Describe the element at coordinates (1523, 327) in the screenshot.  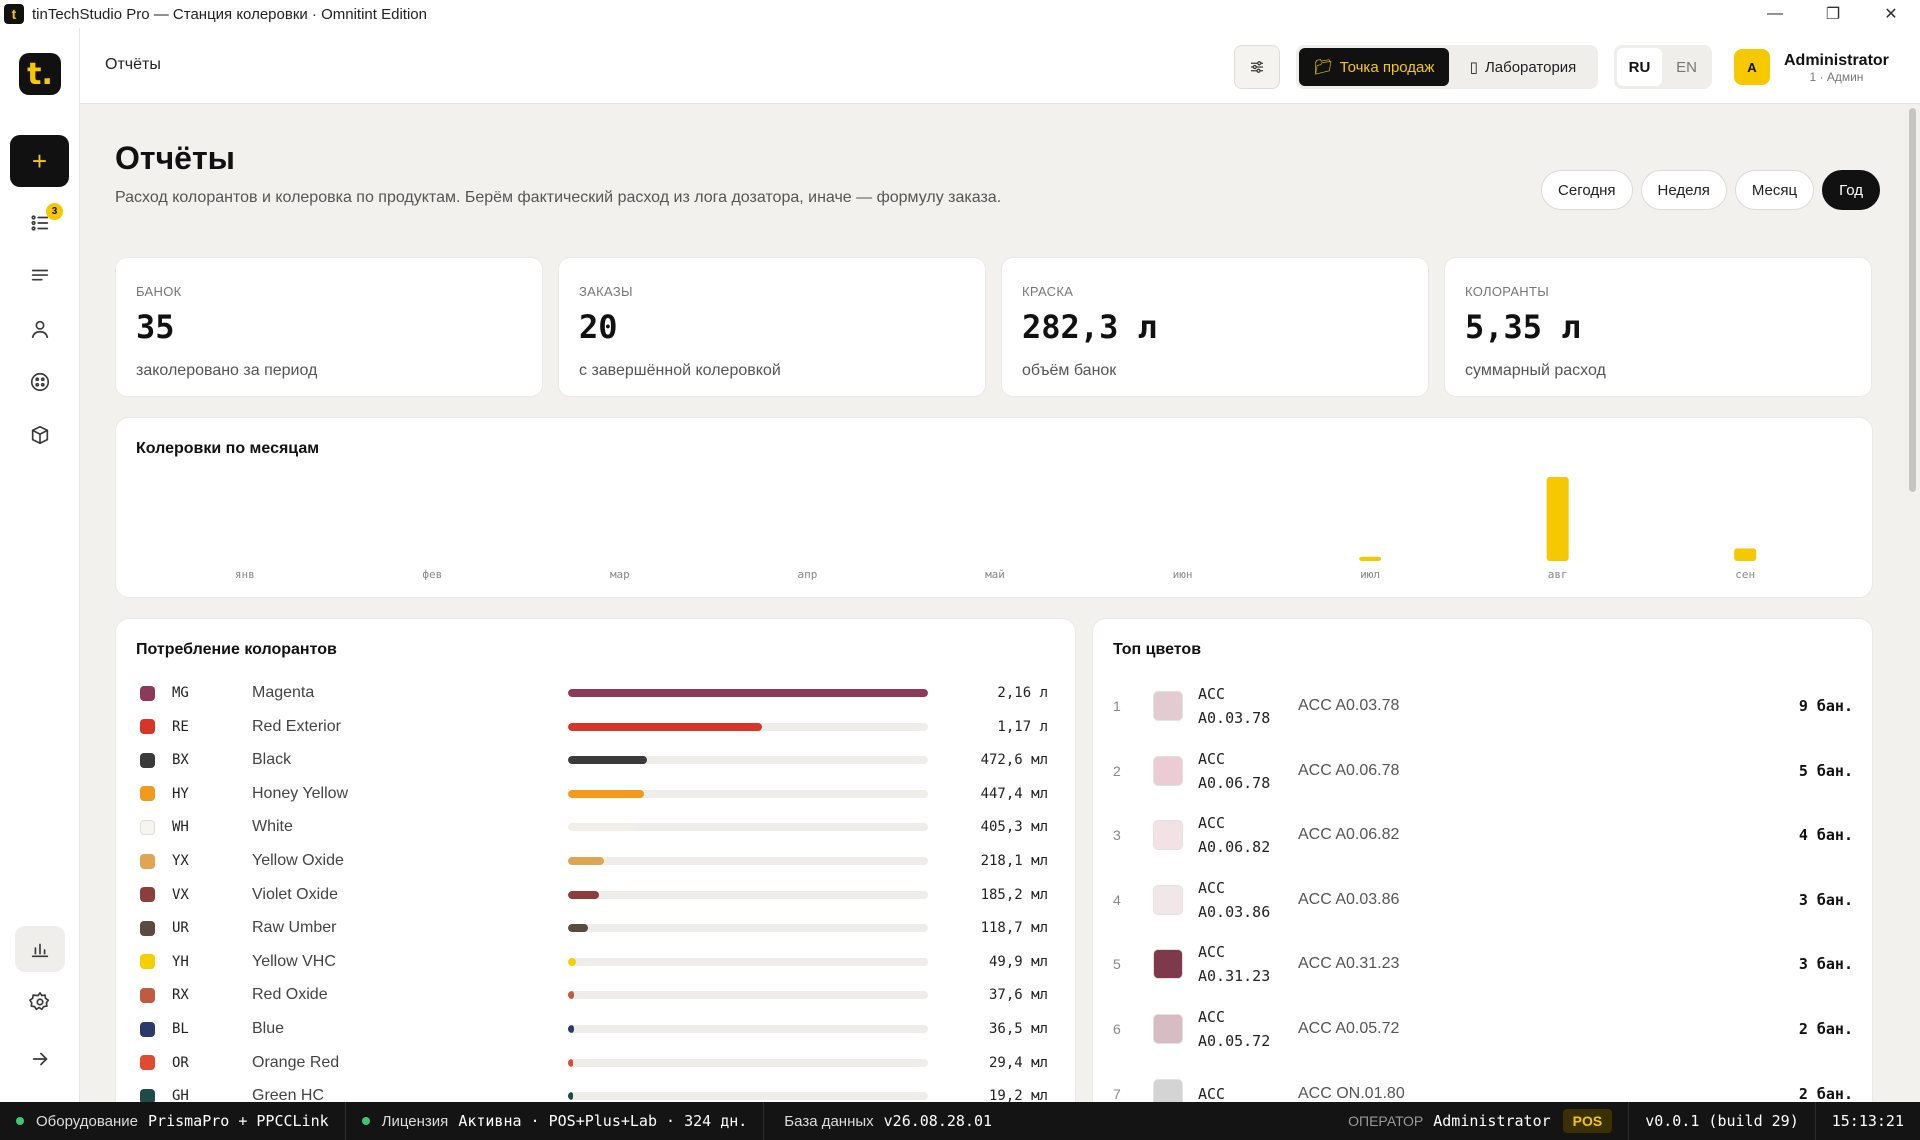
I see `kpi-value: 5,35 л` at that location.